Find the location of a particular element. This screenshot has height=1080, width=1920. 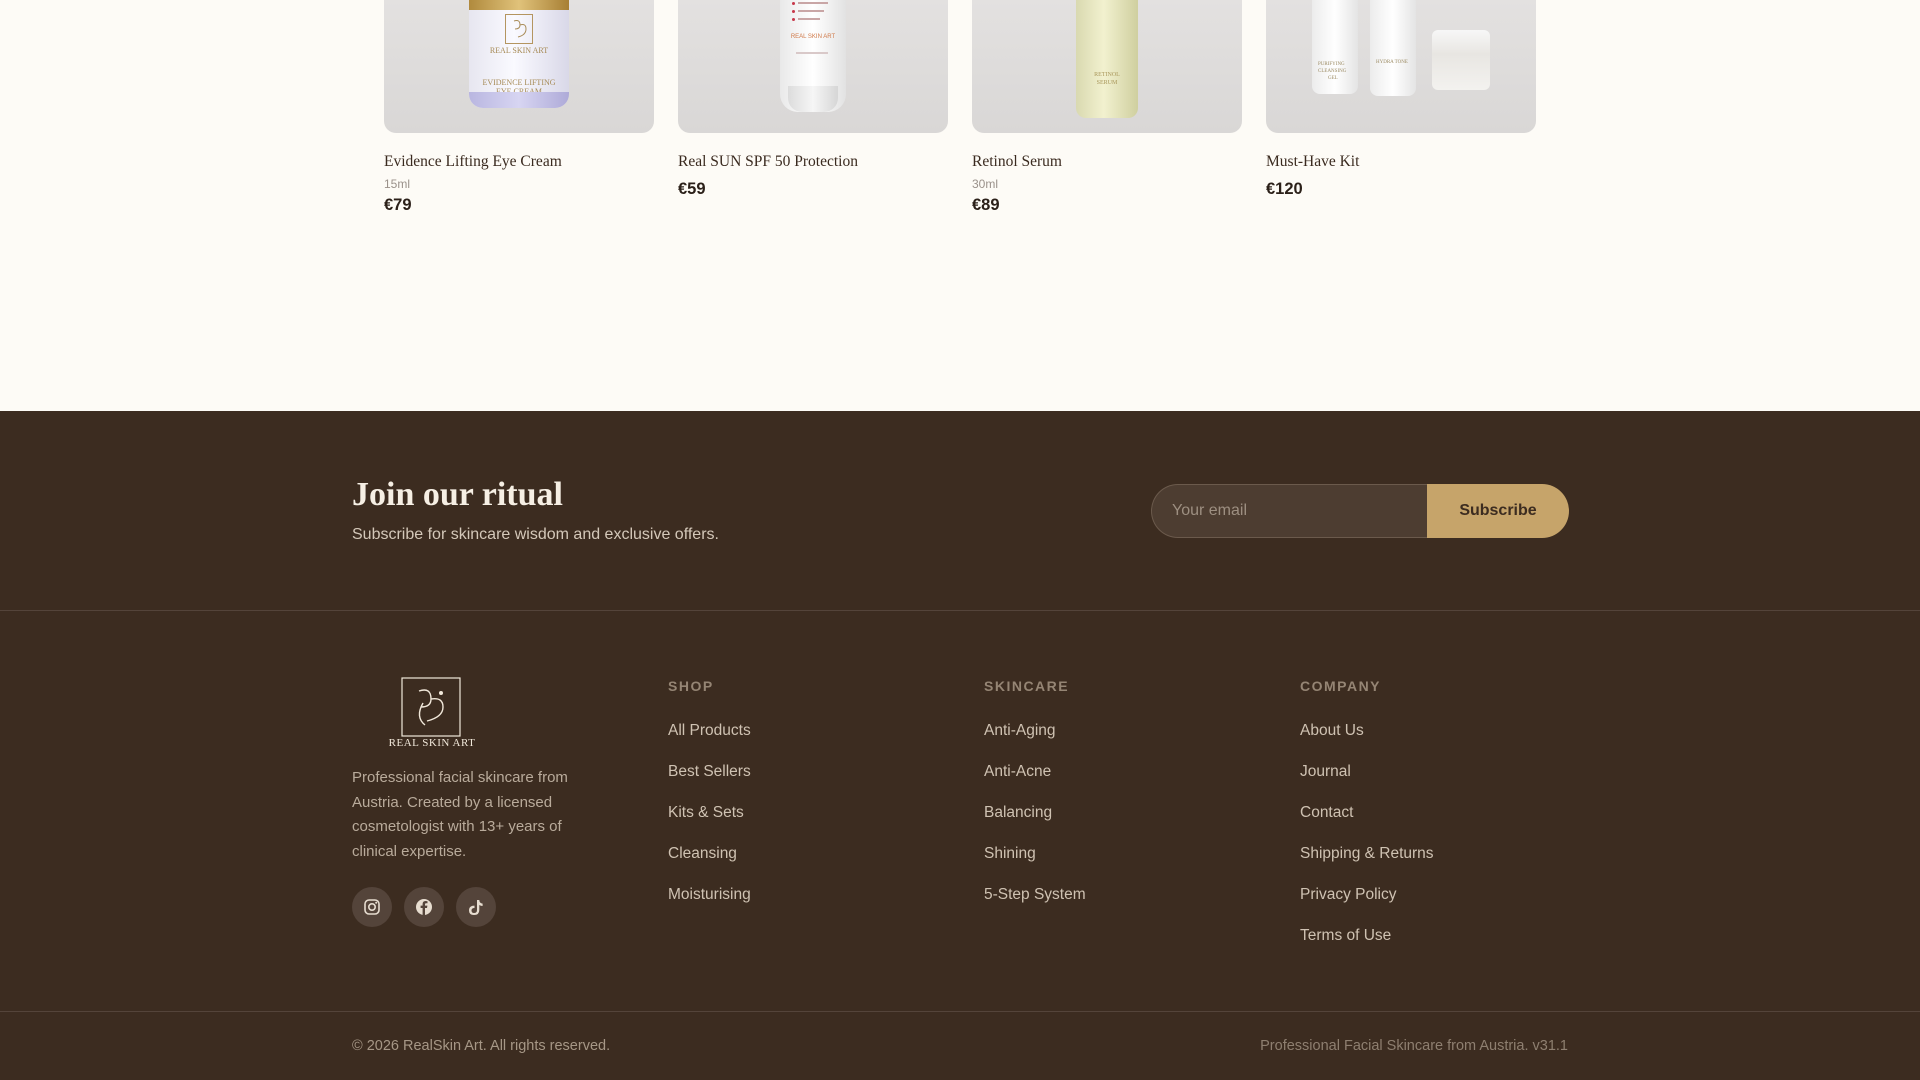

serum-bottle: RETINOL SERUM is located at coordinates (1107, 59).